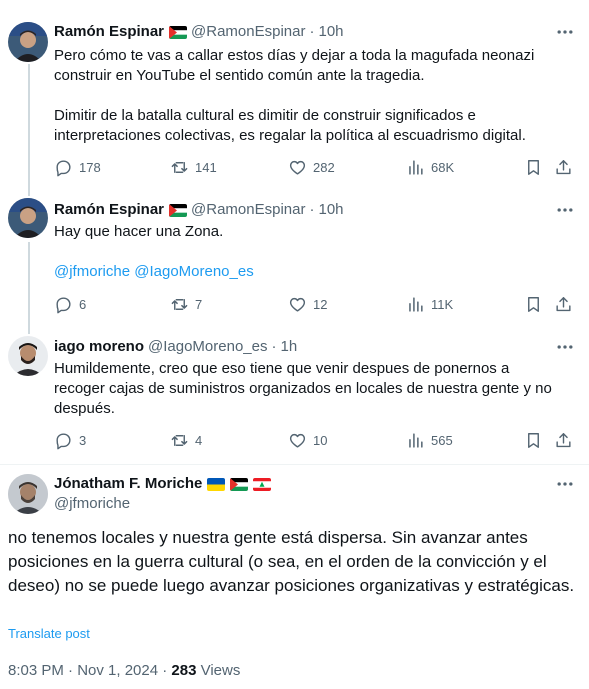  What do you see at coordinates (184, 670) in the screenshot?
I see `views-count: 283` at bounding box center [184, 670].